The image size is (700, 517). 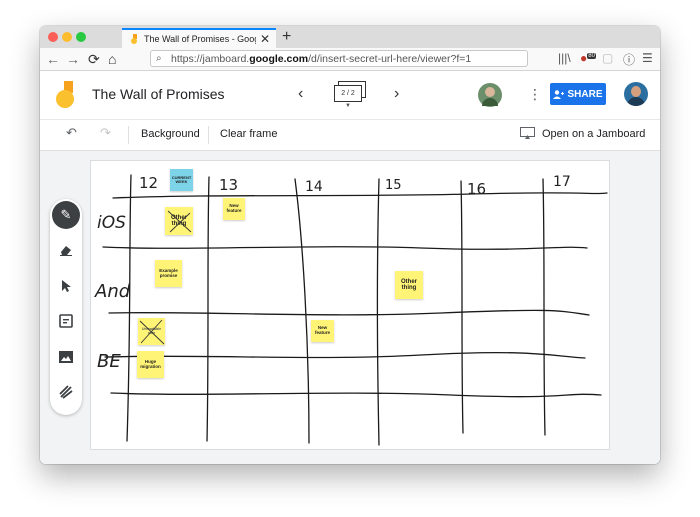 What do you see at coordinates (360, 195) in the screenshot?
I see `grid-line-h1` at bounding box center [360, 195].